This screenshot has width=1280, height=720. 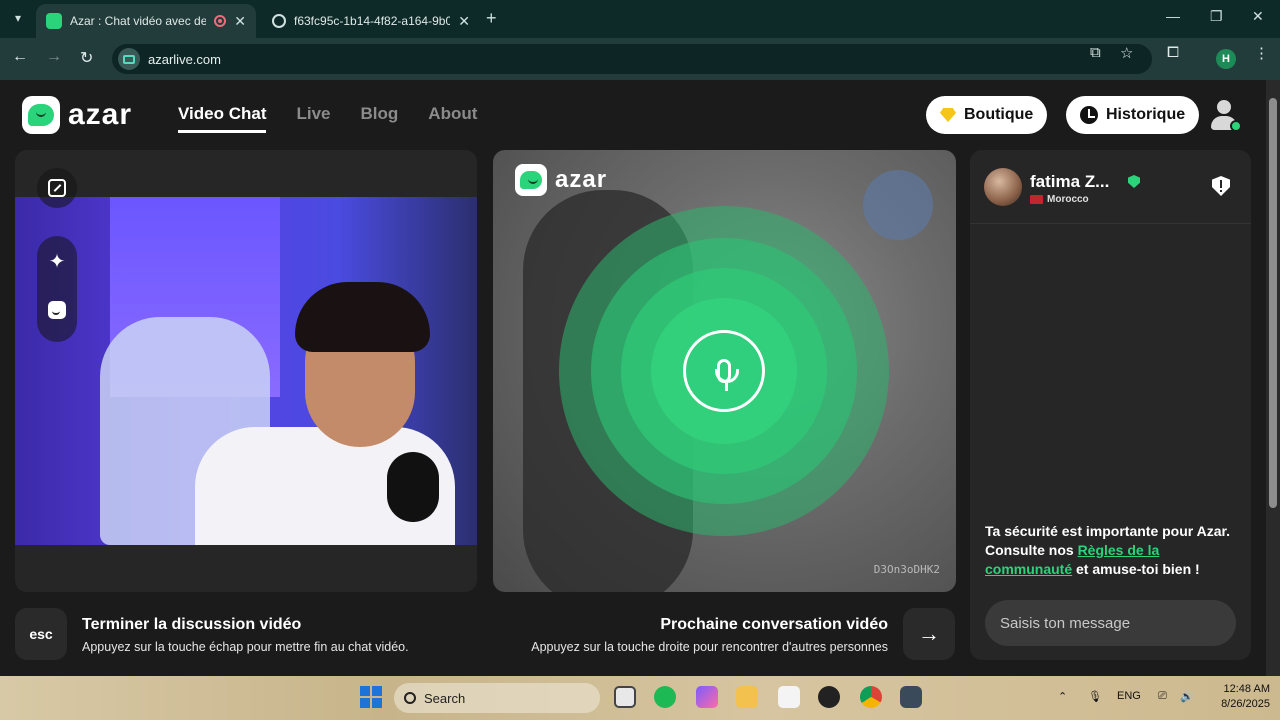 I want to click on boutique-button: Boutique, so click(x=987, y=115).